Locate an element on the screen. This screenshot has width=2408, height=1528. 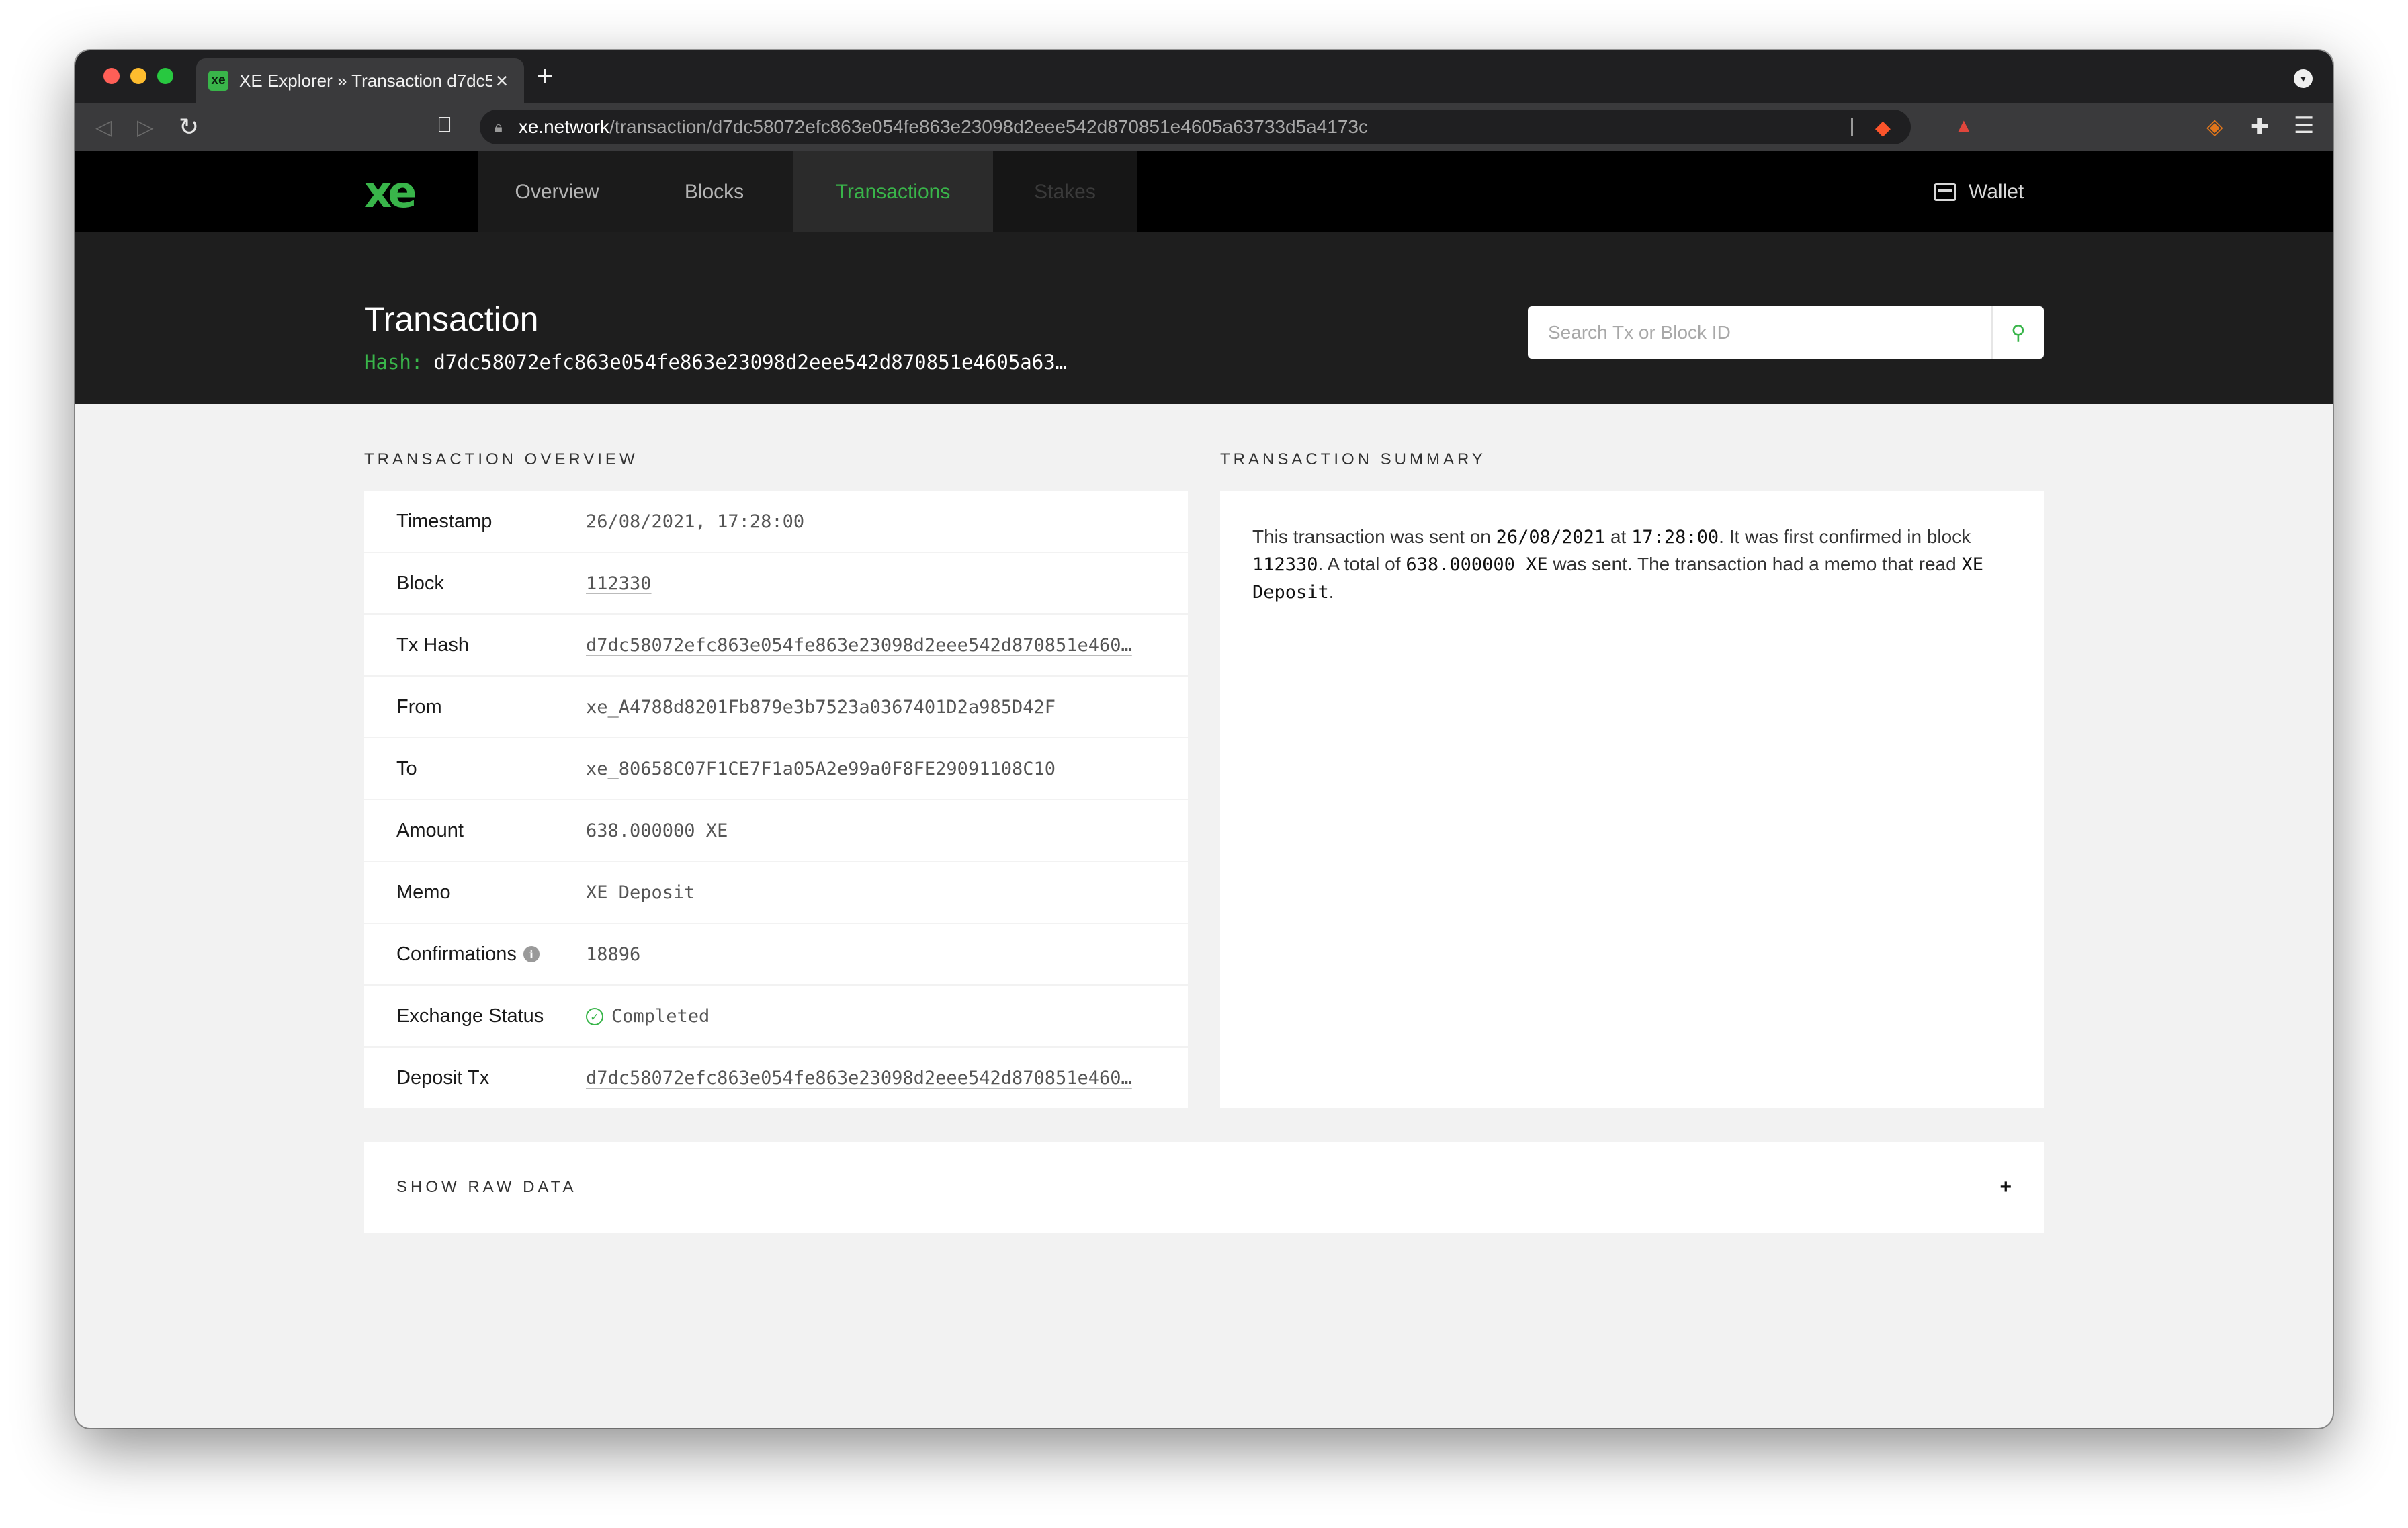
table-row: Confirmations i 18896 is located at coordinates (776, 954).